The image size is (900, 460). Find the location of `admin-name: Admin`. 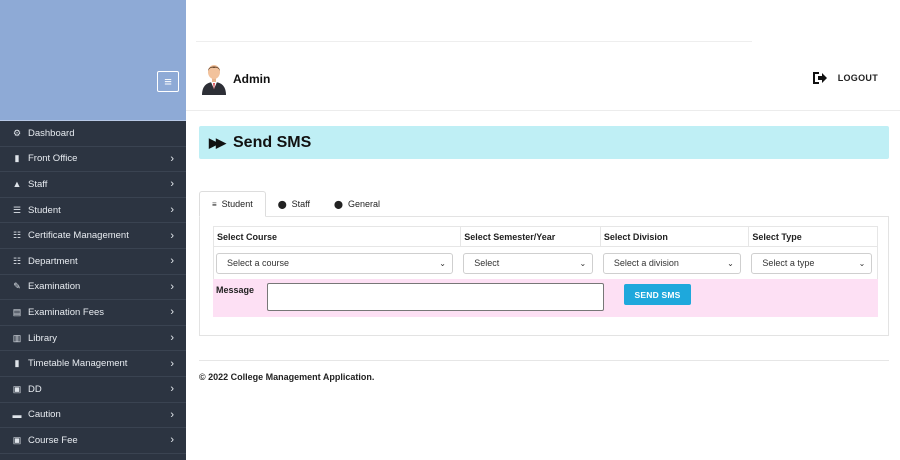

admin-name: Admin is located at coordinates (252, 79).